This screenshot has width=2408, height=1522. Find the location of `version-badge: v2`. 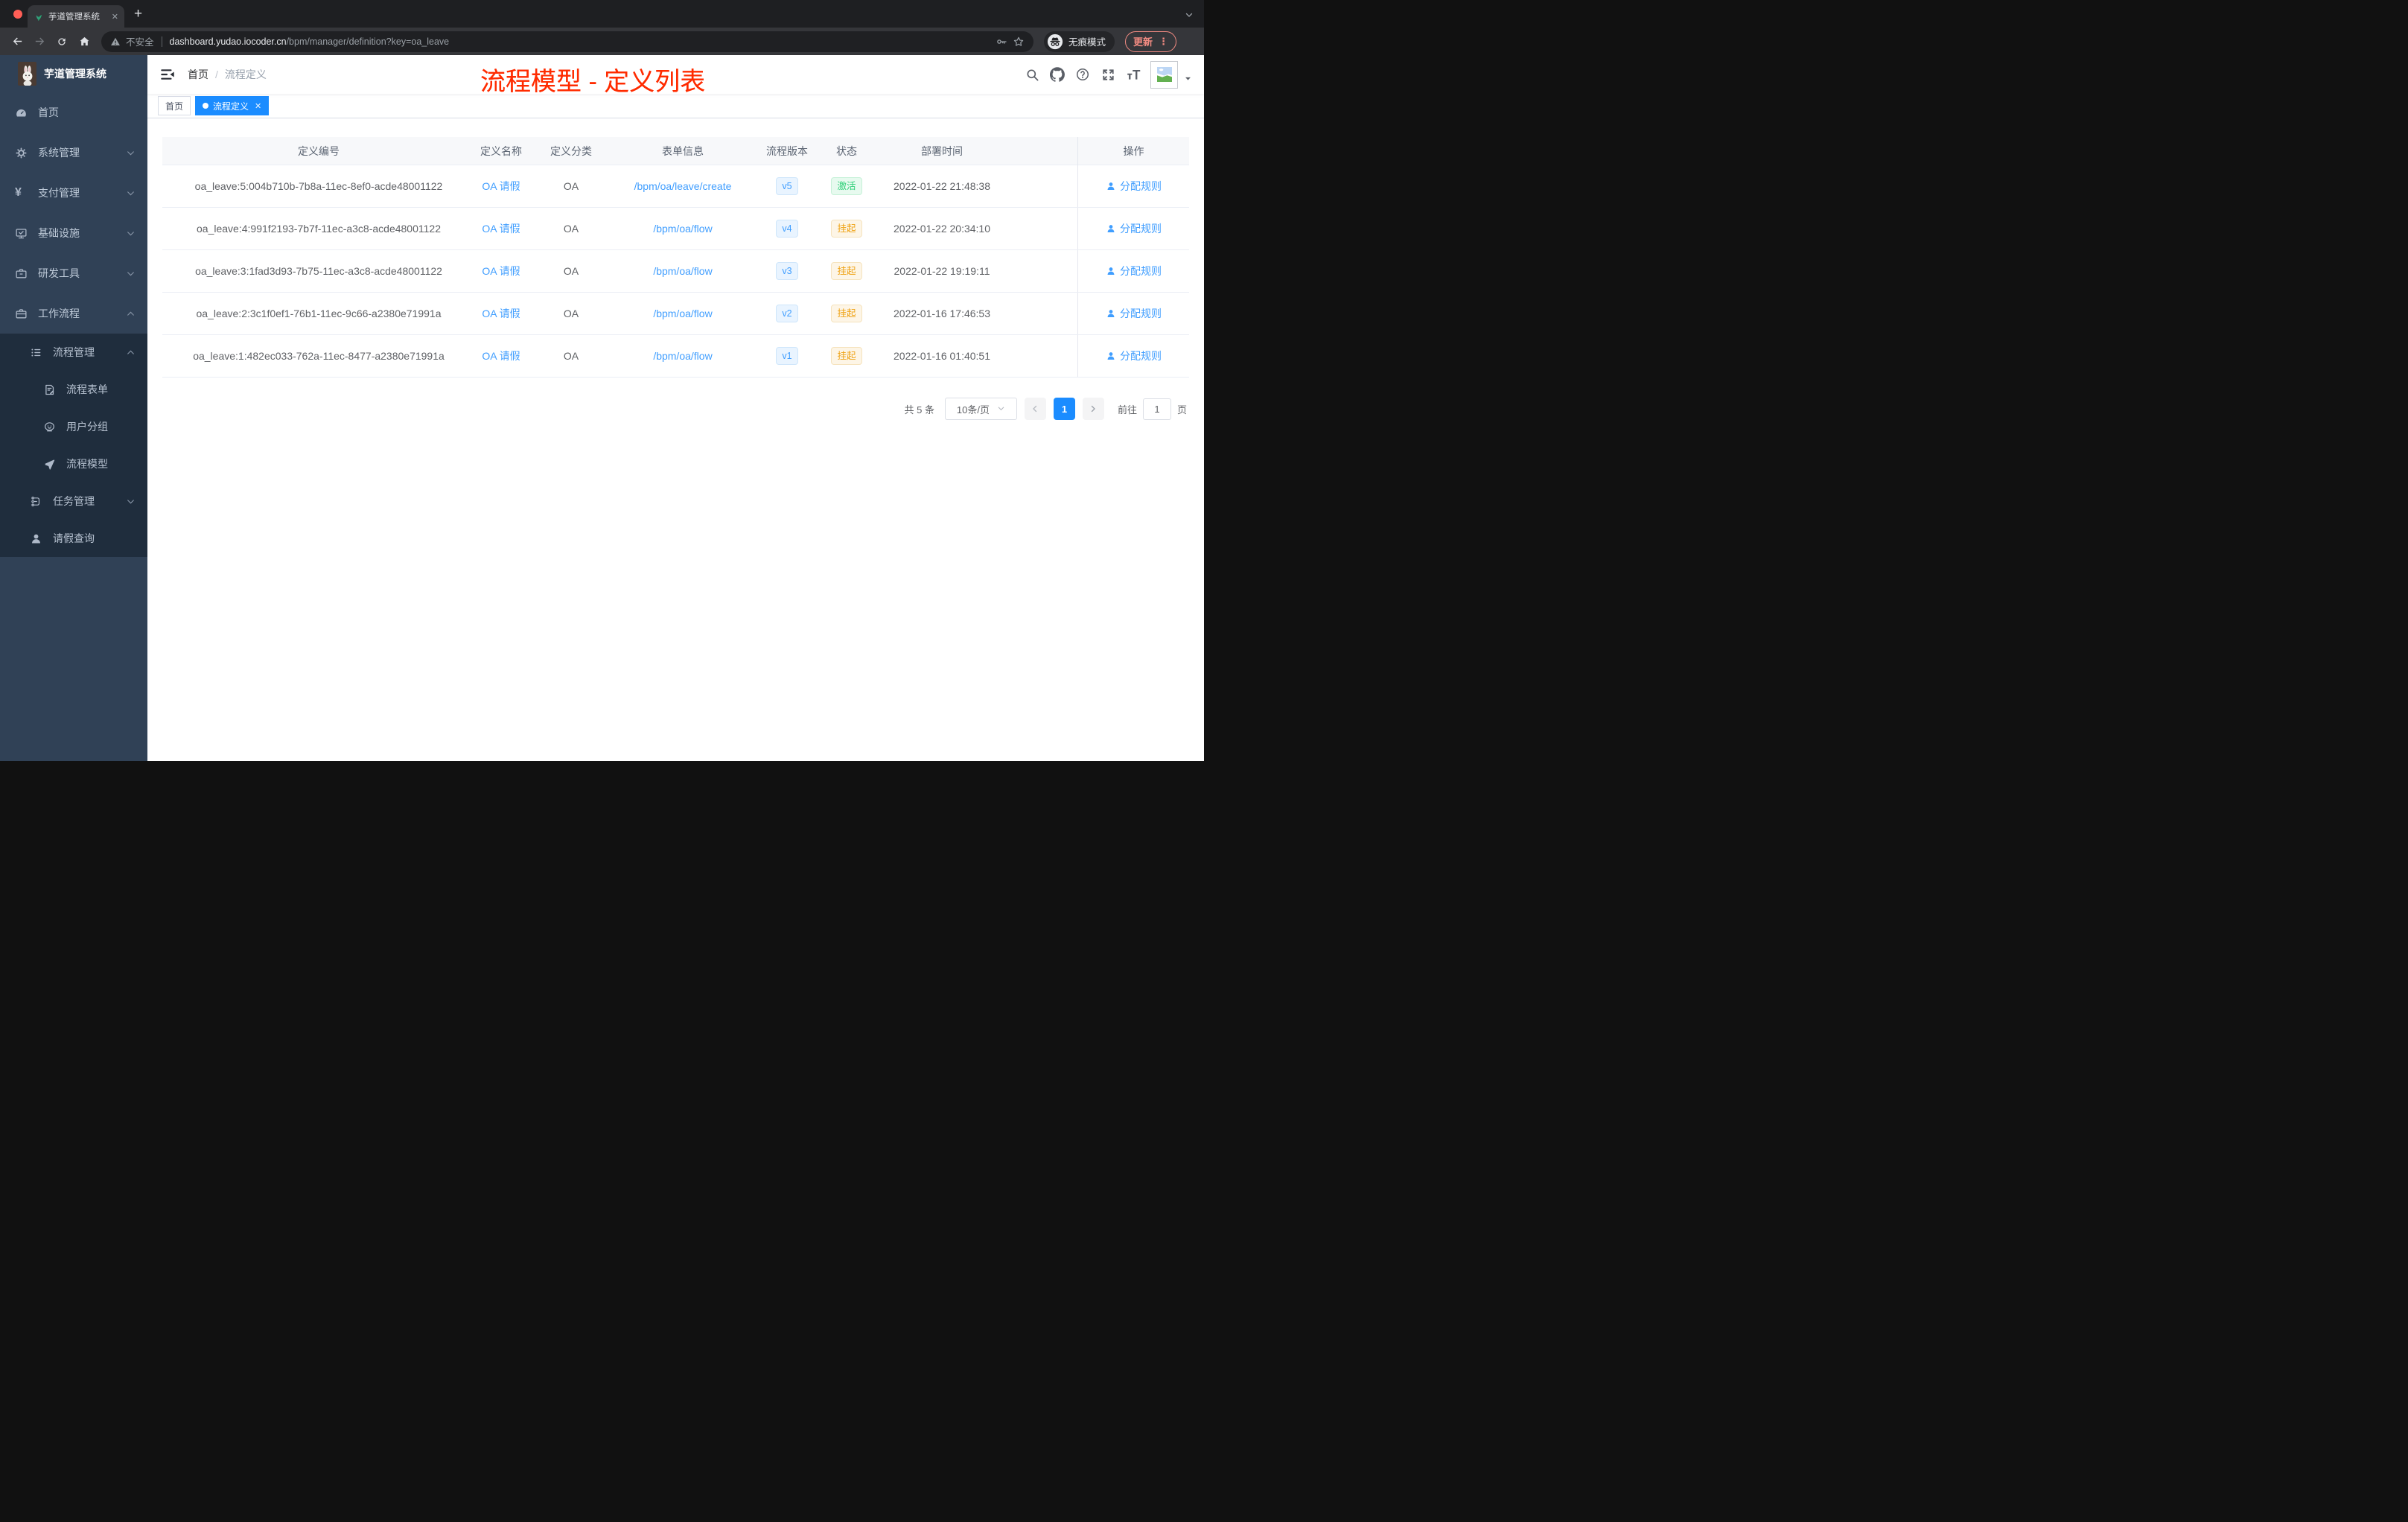

version-badge: v2 is located at coordinates (787, 313).